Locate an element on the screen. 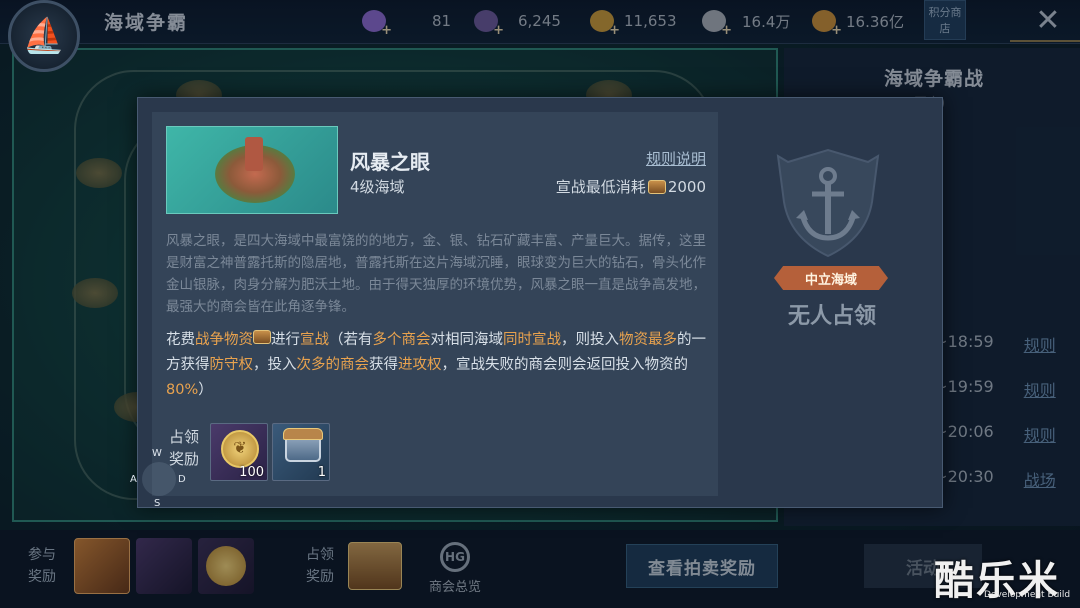 This screenshot has width=1080, height=608. dev-build-label: Development Build is located at coordinates (1027, 595).